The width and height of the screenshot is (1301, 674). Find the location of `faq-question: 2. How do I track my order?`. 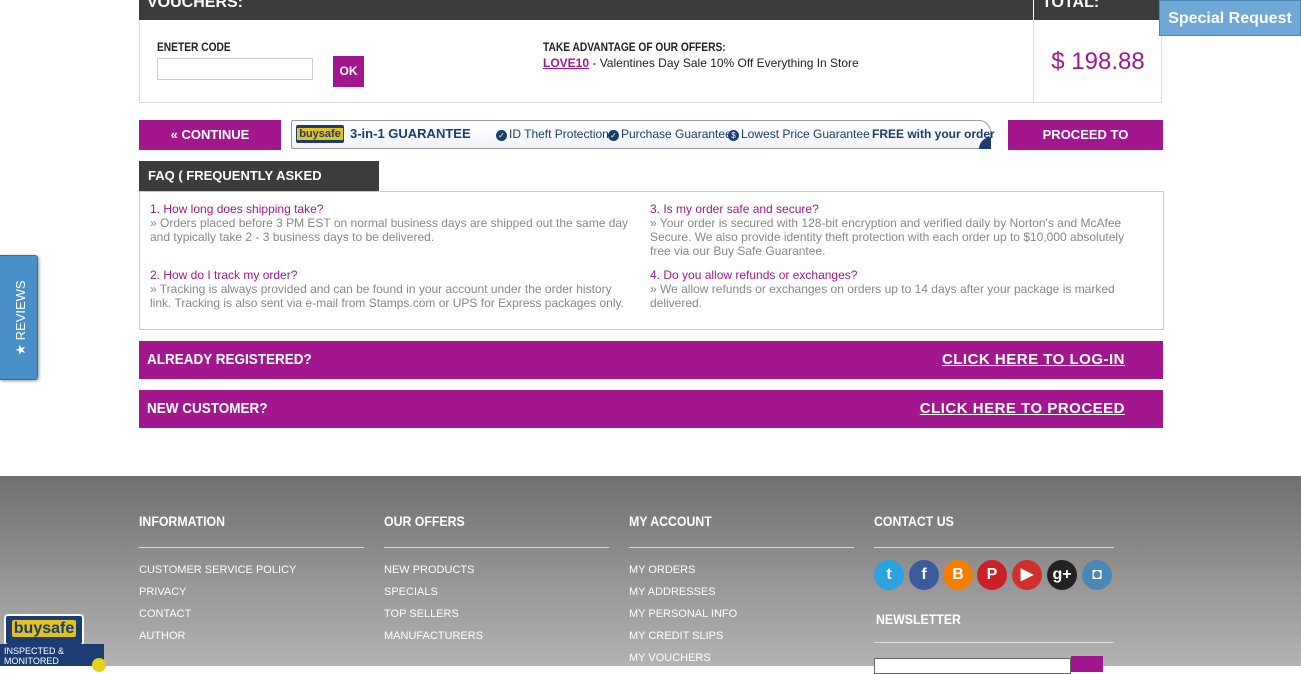

faq-question: 2. How do I track my order? is located at coordinates (224, 275).